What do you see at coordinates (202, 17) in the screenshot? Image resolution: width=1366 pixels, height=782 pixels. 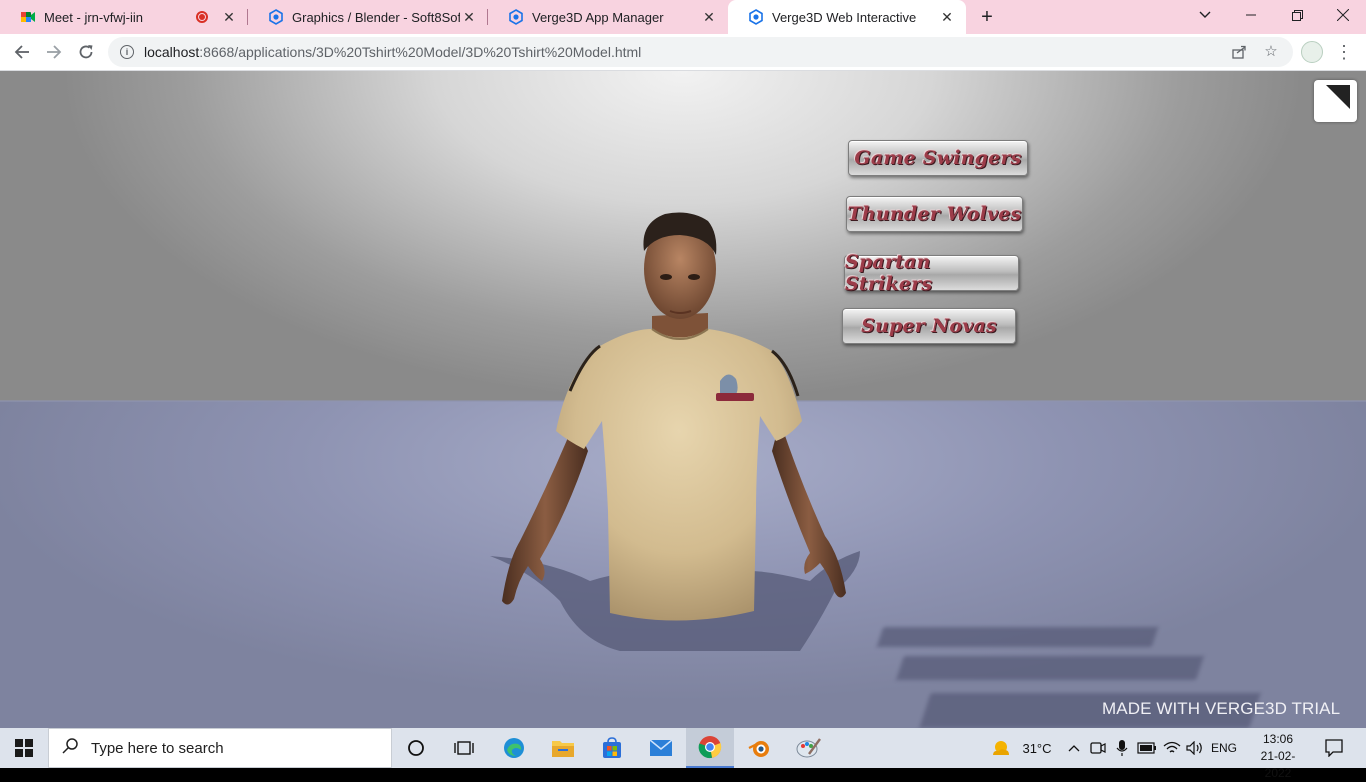 I see `recording-icon` at bounding box center [202, 17].